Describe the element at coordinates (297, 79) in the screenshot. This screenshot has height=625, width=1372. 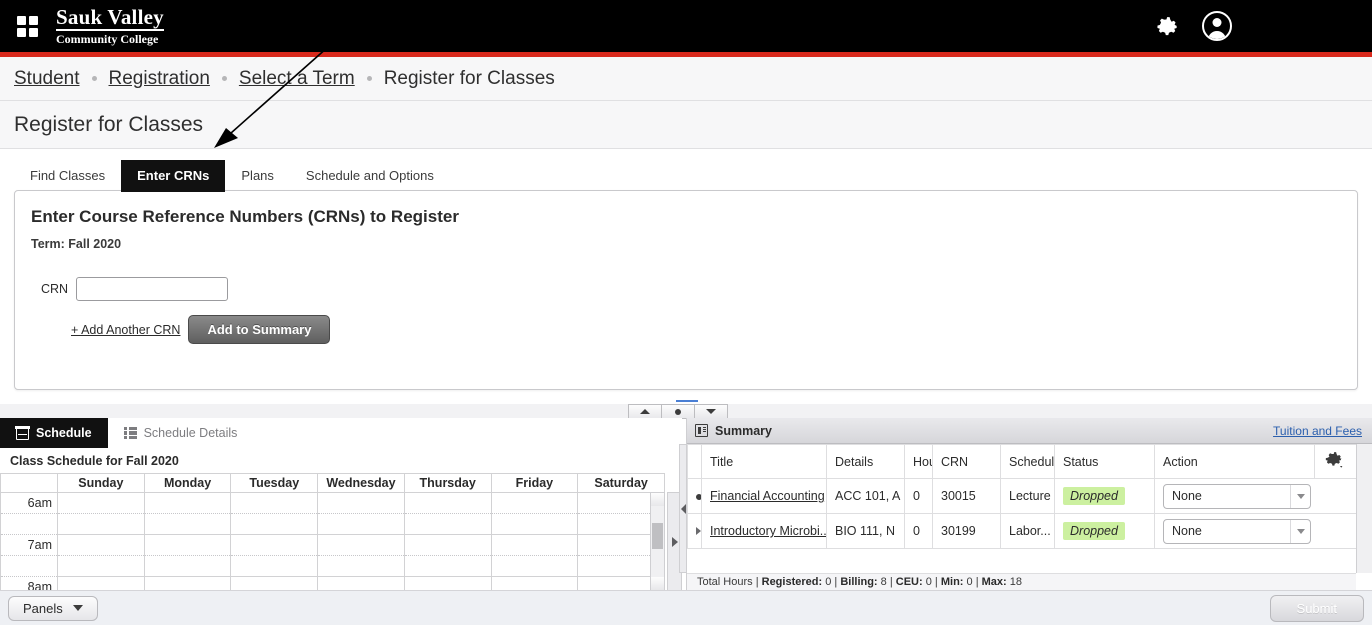
I see `breadcrumb-item-select-a-term: Select a Term` at that location.